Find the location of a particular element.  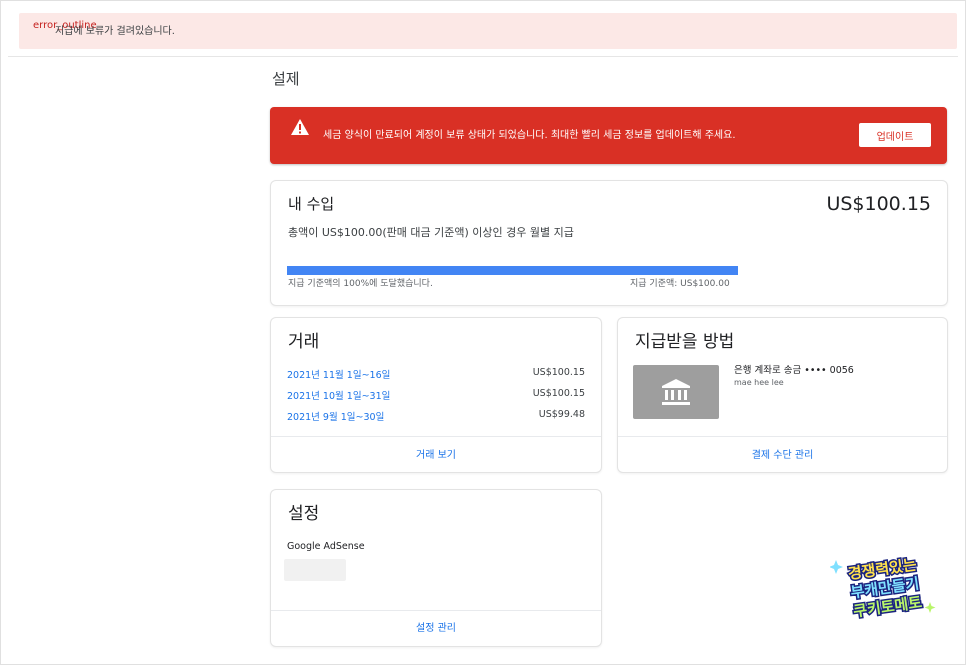

bank-thumbnail is located at coordinates (676, 392).